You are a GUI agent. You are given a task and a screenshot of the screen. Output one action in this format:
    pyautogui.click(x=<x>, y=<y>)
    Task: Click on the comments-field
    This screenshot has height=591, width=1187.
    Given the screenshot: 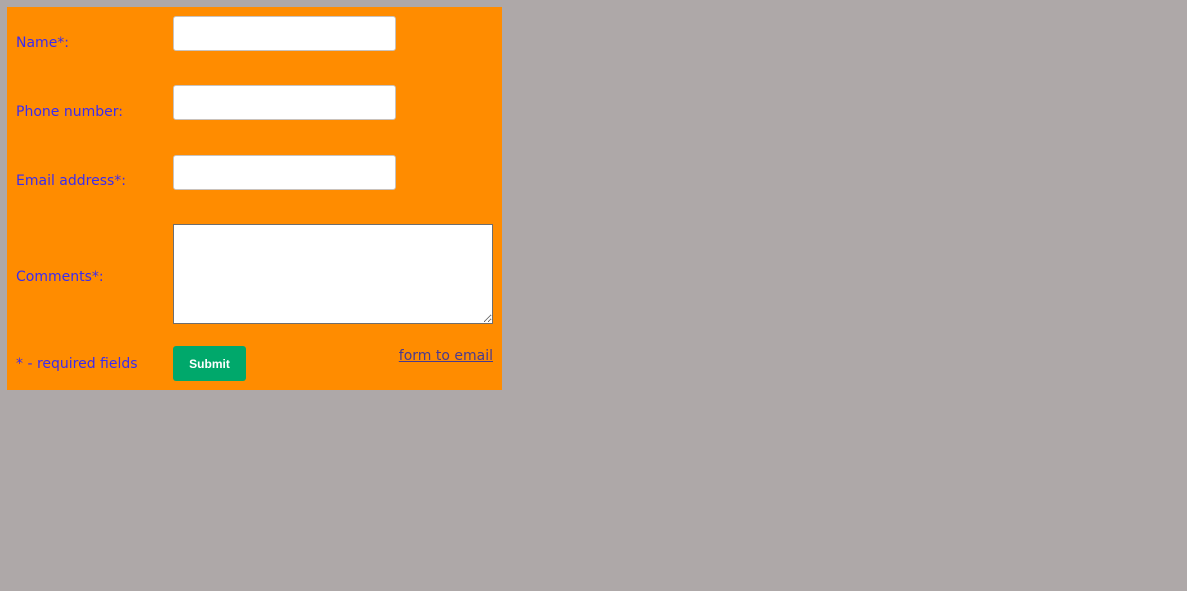 What is the action you would take?
    pyautogui.click(x=333, y=274)
    